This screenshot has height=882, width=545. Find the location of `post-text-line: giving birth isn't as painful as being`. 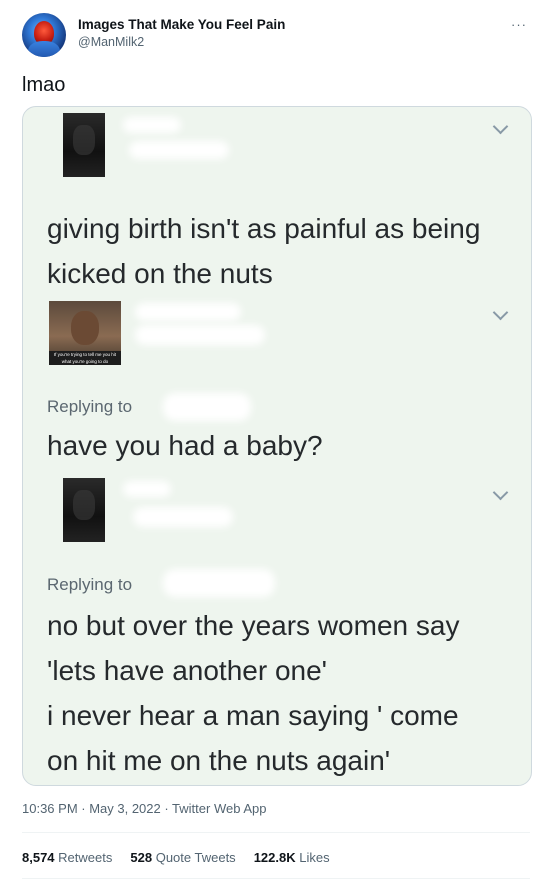

post-text-line: giving birth isn't as painful as being is located at coordinates (264, 228).